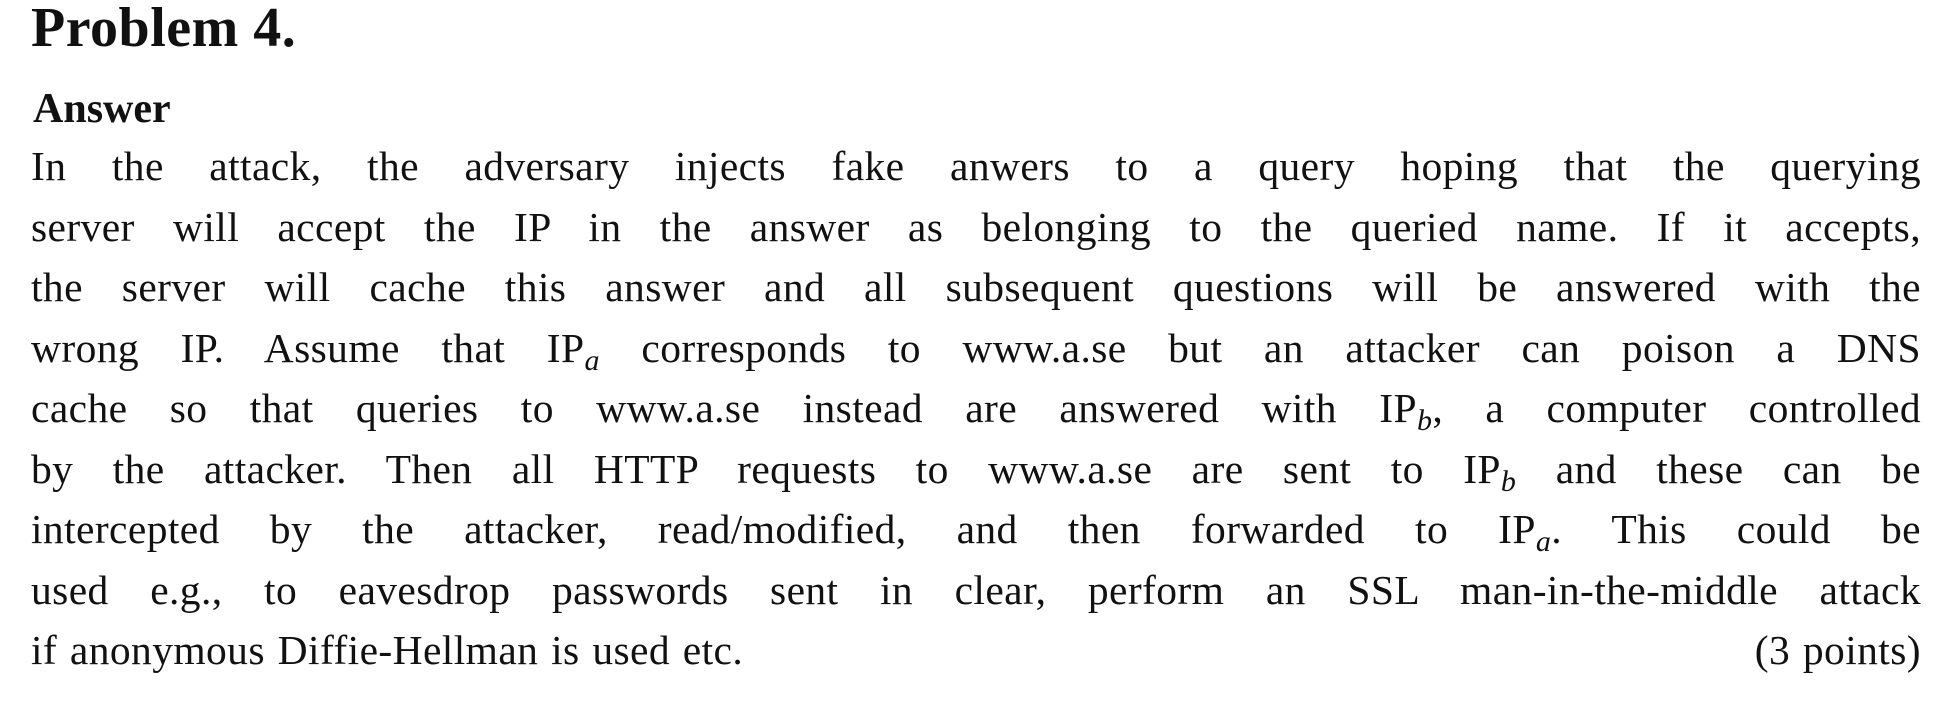  What do you see at coordinates (1837, 650) in the screenshot?
I see `points-label: (3 points)` at bounding box center [1837, 650].